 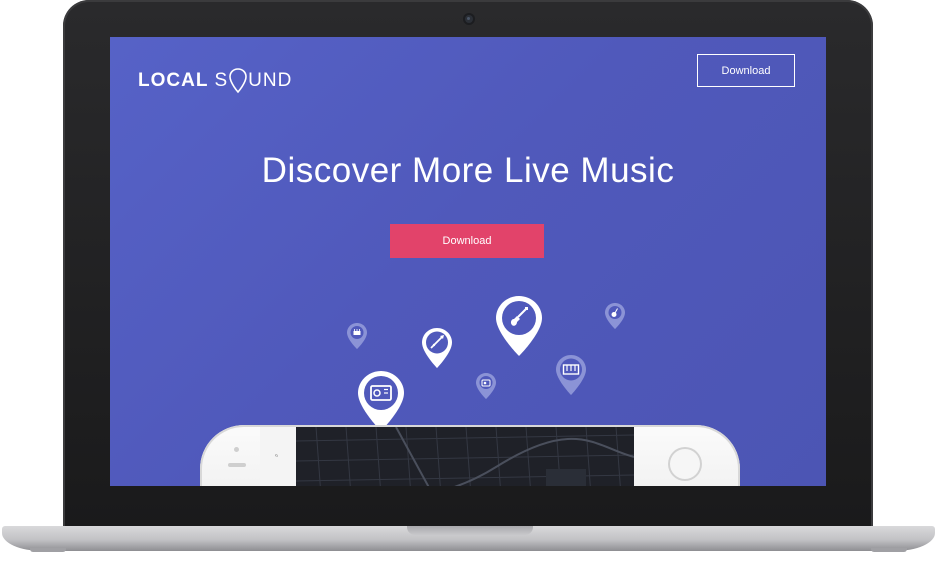 I want to click on keyboard-pin, so click(x=571, y=375).